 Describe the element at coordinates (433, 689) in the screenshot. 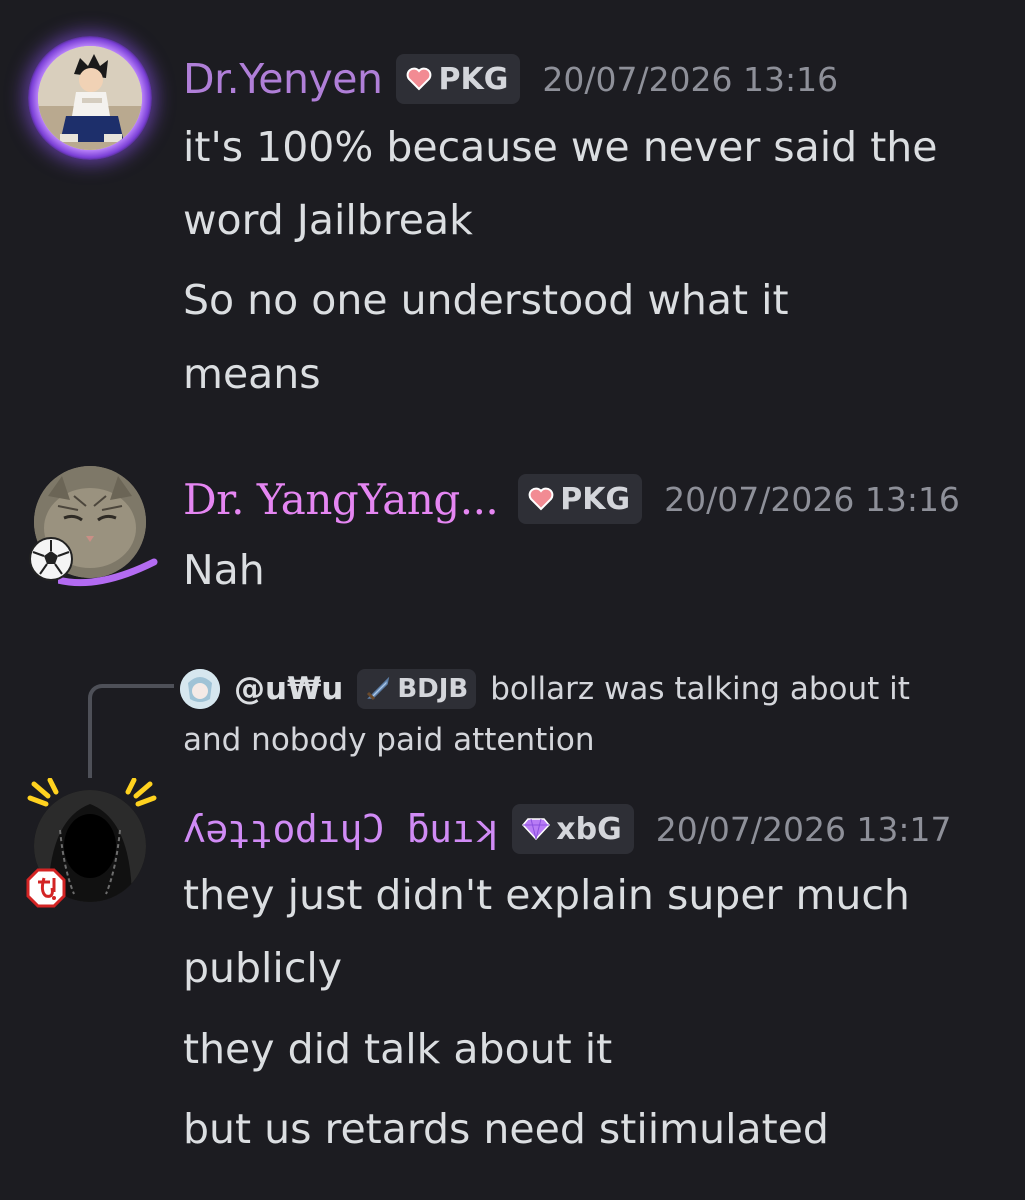

I see `tag-label: BDJB` at that location.